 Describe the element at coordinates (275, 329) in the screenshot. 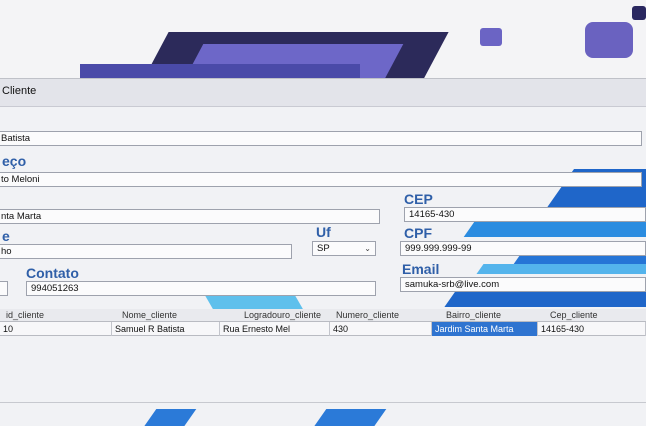

I see `cell-logradouro: Rua Ernesto Mel` at that location.